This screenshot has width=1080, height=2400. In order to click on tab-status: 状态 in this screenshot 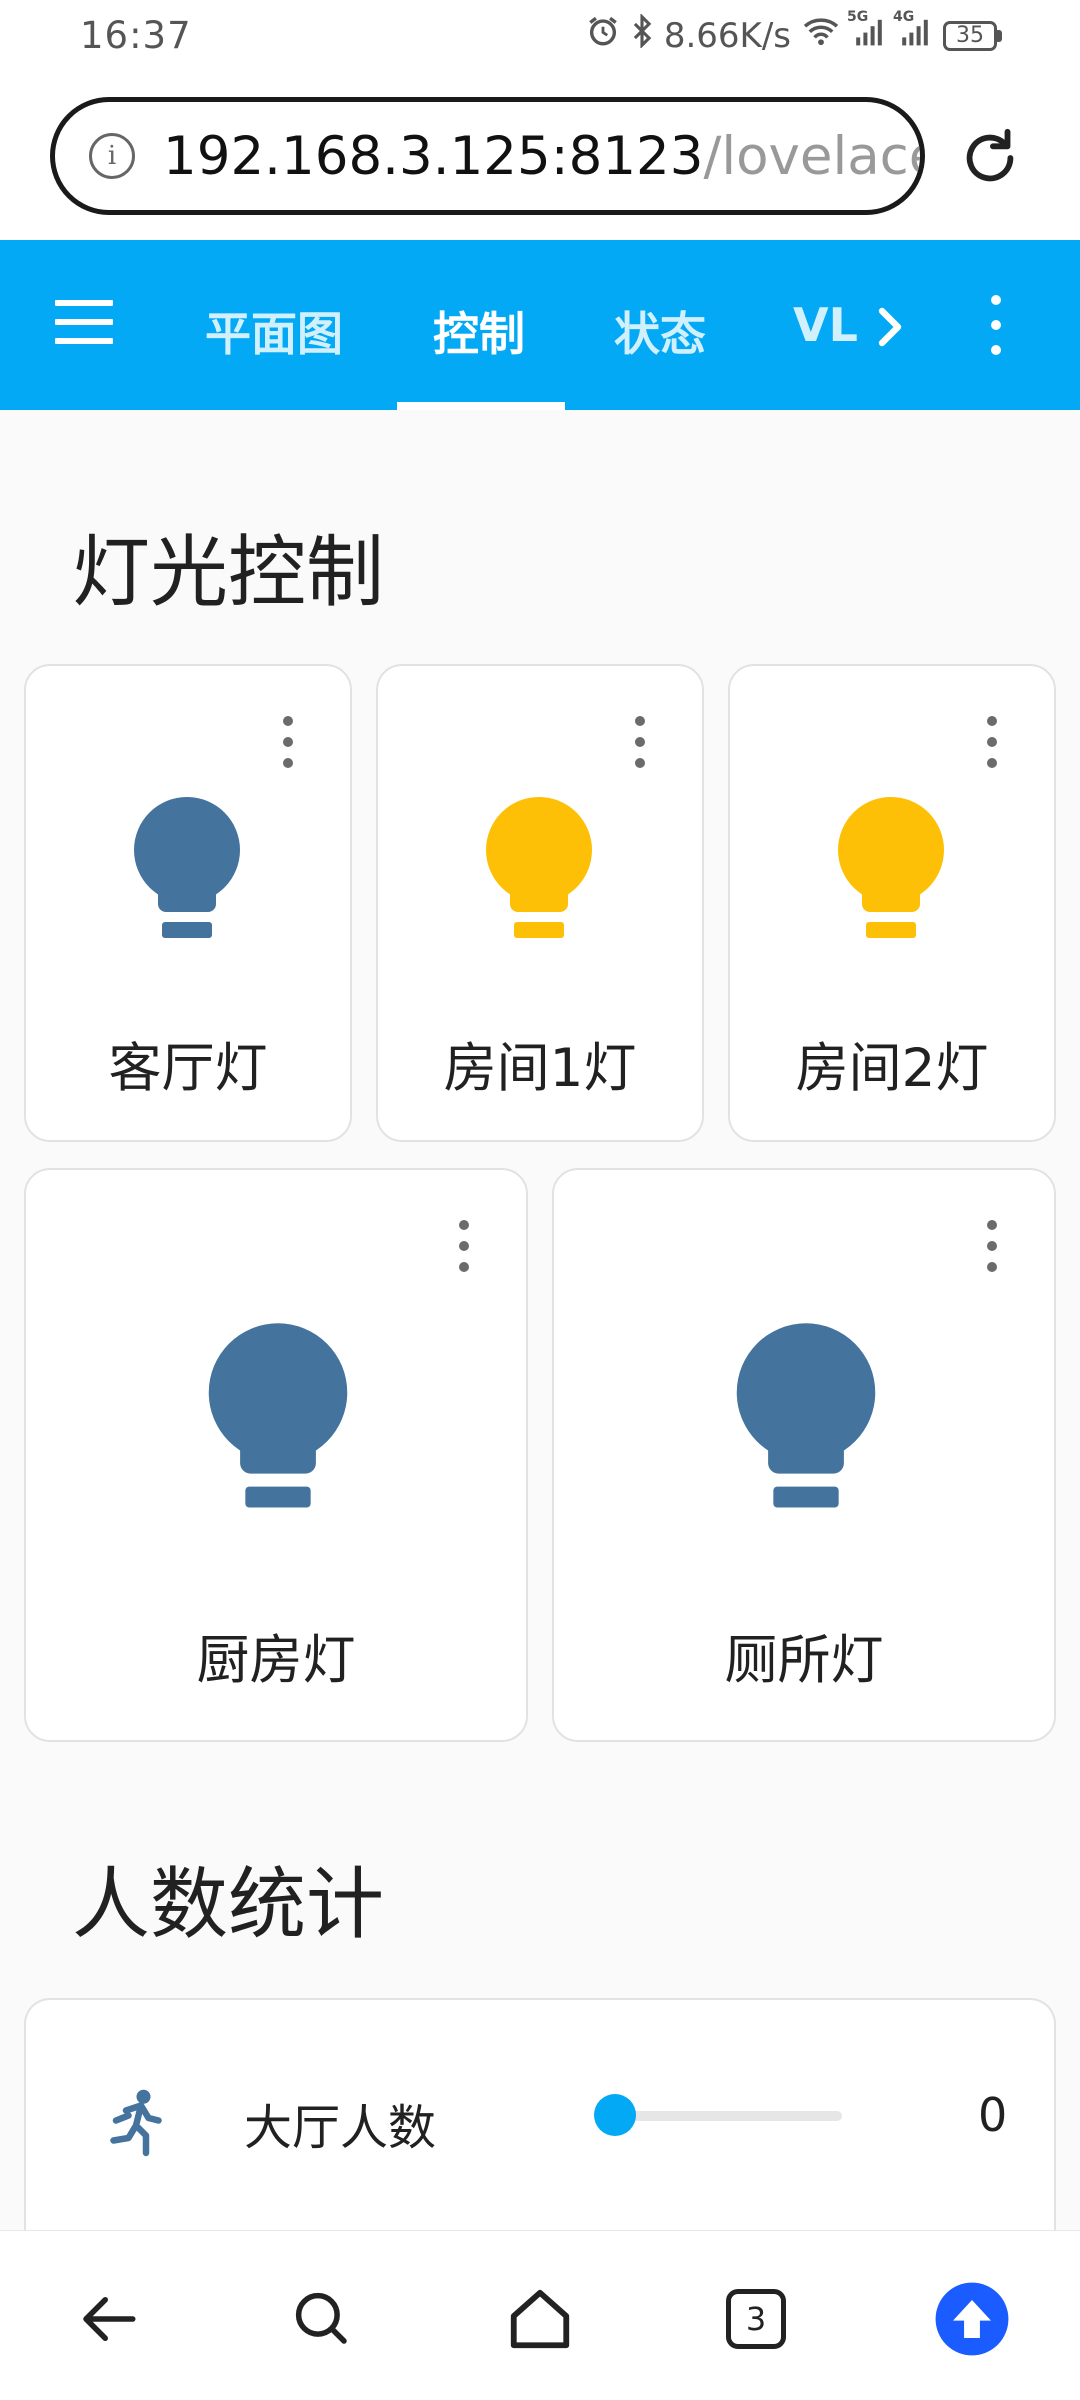, I will do `click(660, 331)`.